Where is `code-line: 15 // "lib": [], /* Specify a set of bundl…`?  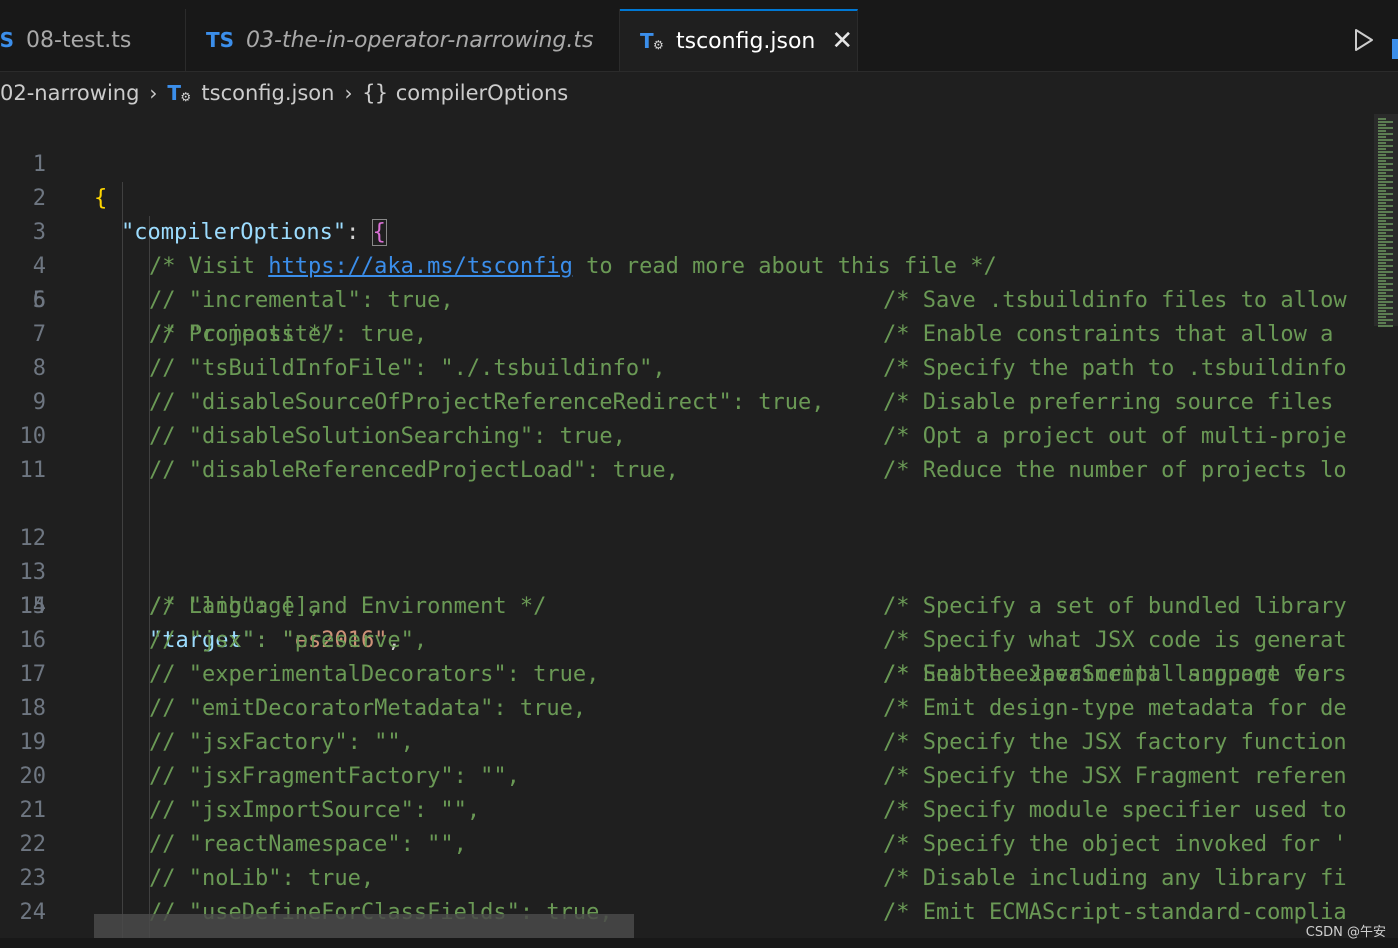
code-line: 15 // "lib": [], /* Specify a set of bundl… is located at coordinates (684, 607).